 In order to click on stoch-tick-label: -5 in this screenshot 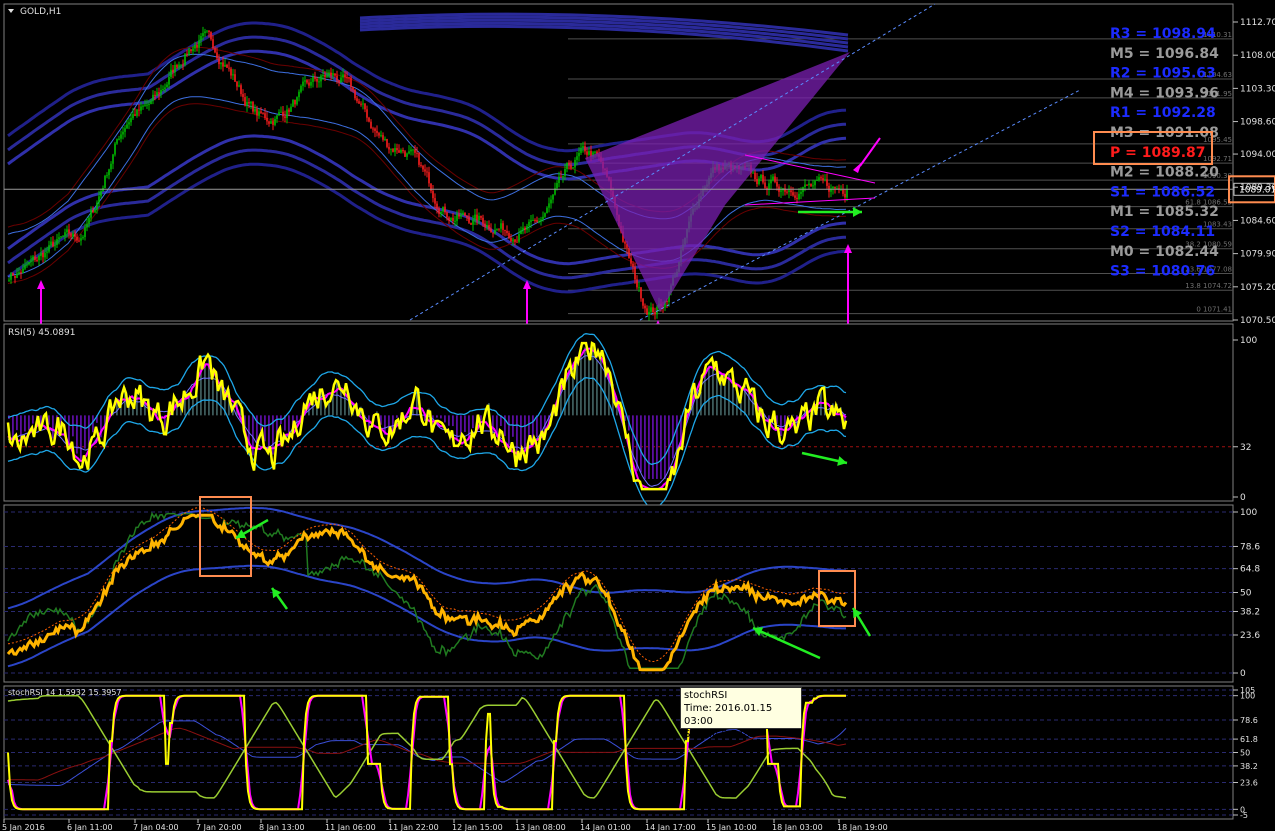, I will do `click(1244, 815)`.